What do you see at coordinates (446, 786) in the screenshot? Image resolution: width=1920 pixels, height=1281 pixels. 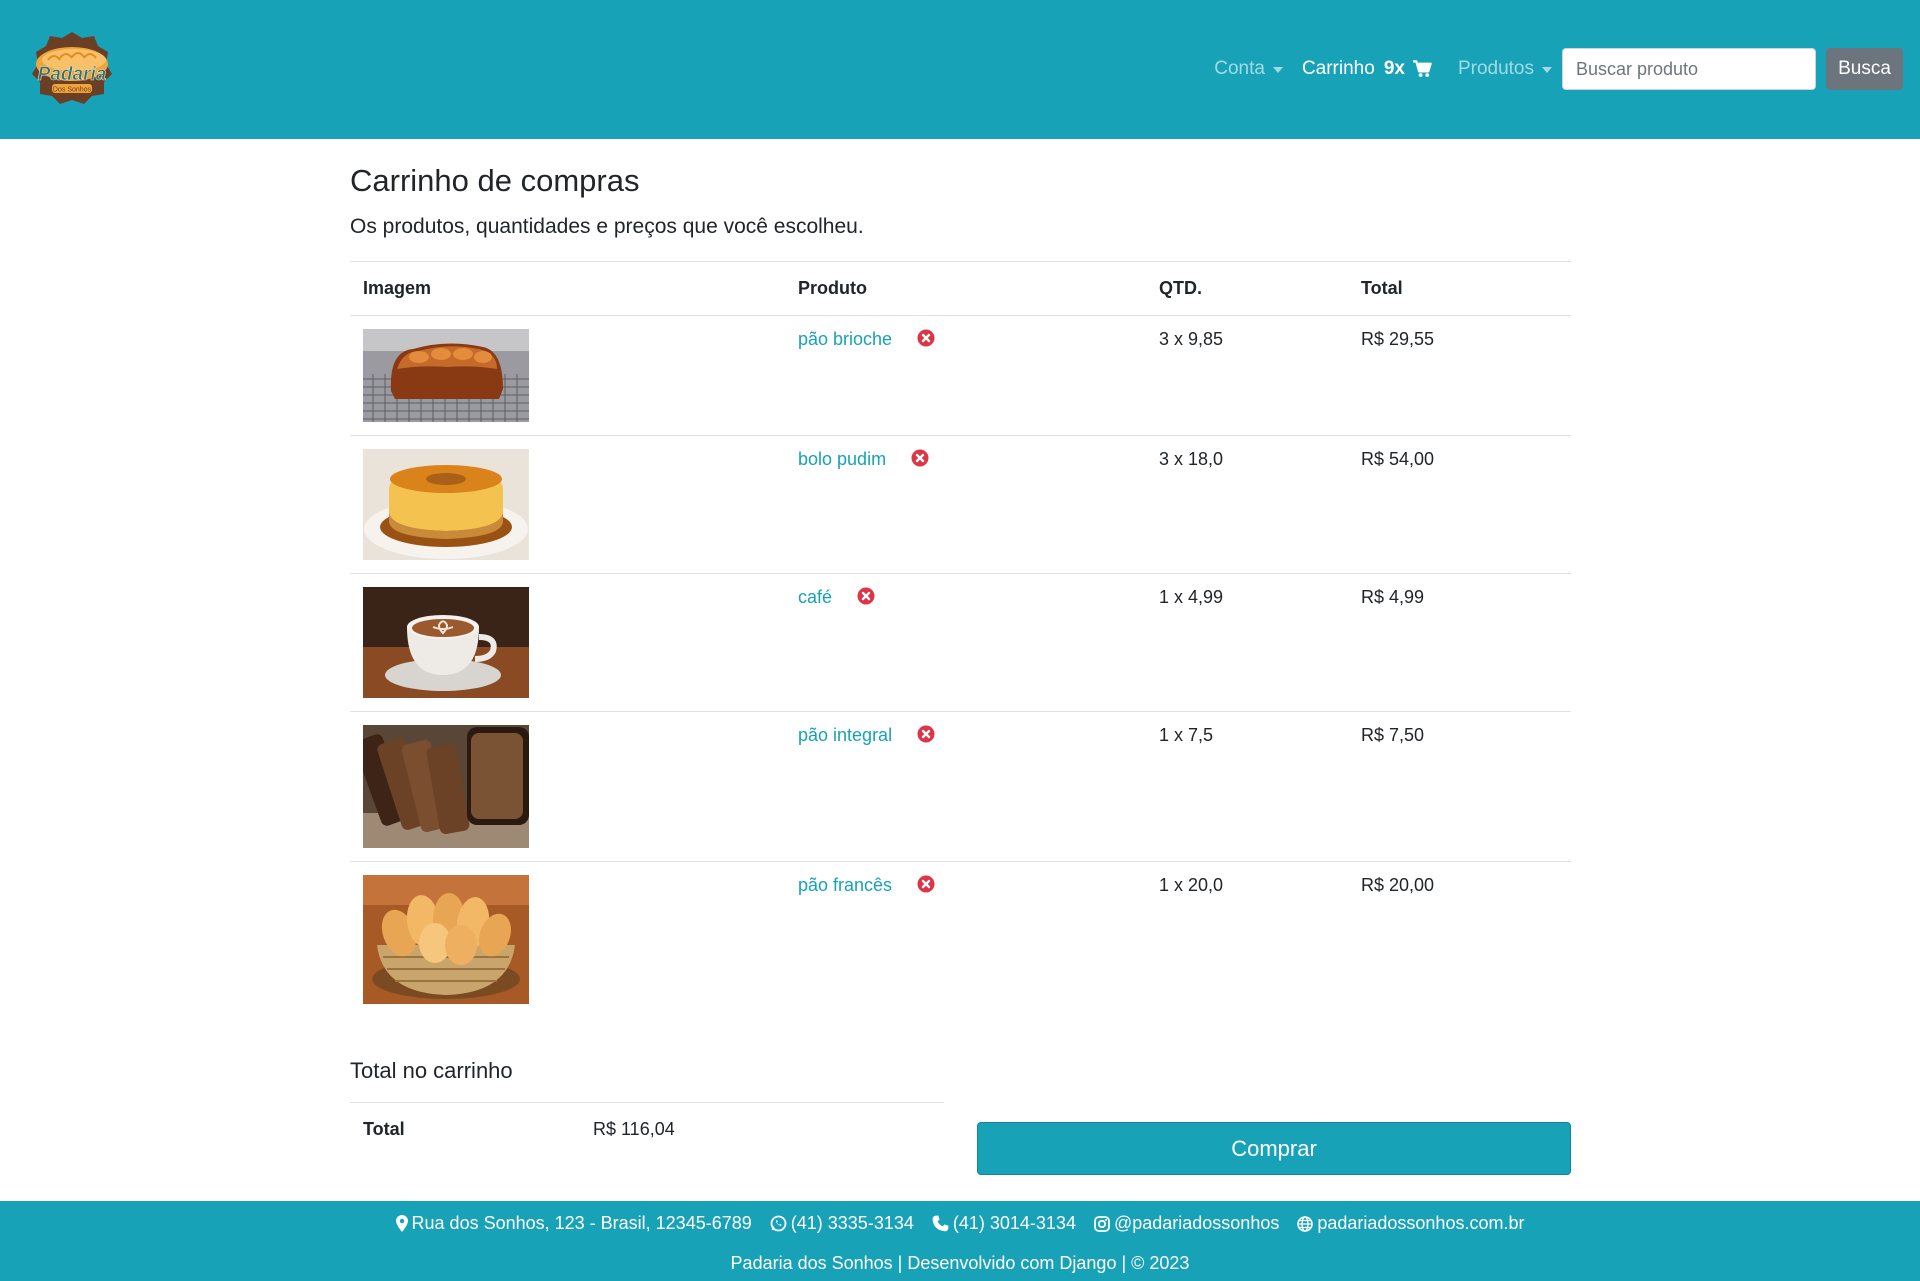 I see `product-image-pao-integral` at bounding box center [446, 786].